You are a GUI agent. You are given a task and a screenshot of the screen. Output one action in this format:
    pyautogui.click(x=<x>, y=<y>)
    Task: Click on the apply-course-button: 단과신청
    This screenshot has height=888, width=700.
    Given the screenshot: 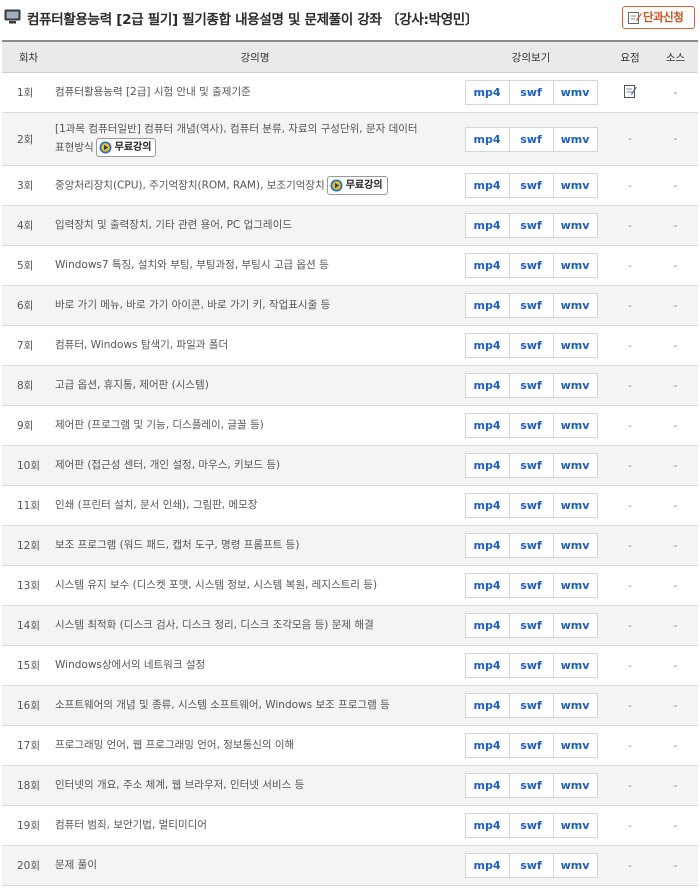 What is the action you would take?
    pyautogui.click(x=658, y=17)
    